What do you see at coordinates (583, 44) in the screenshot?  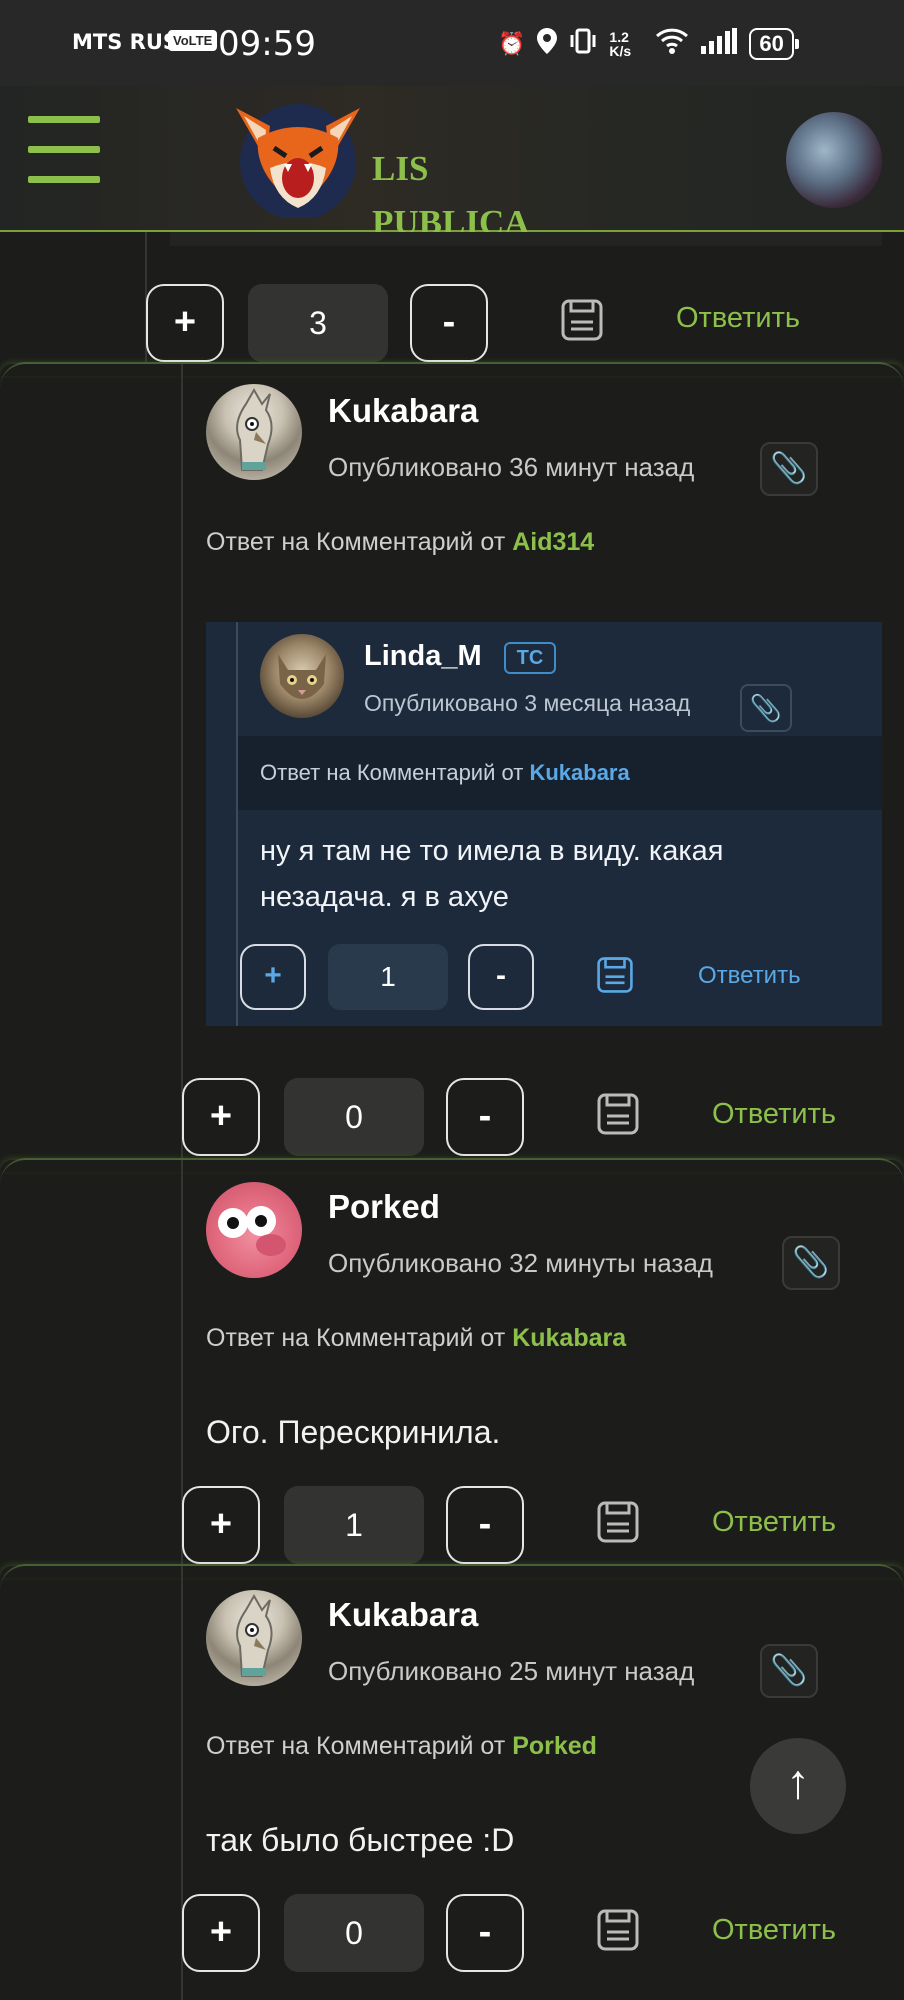 I see `vibrate-icon` at bounding box center [583, 44].